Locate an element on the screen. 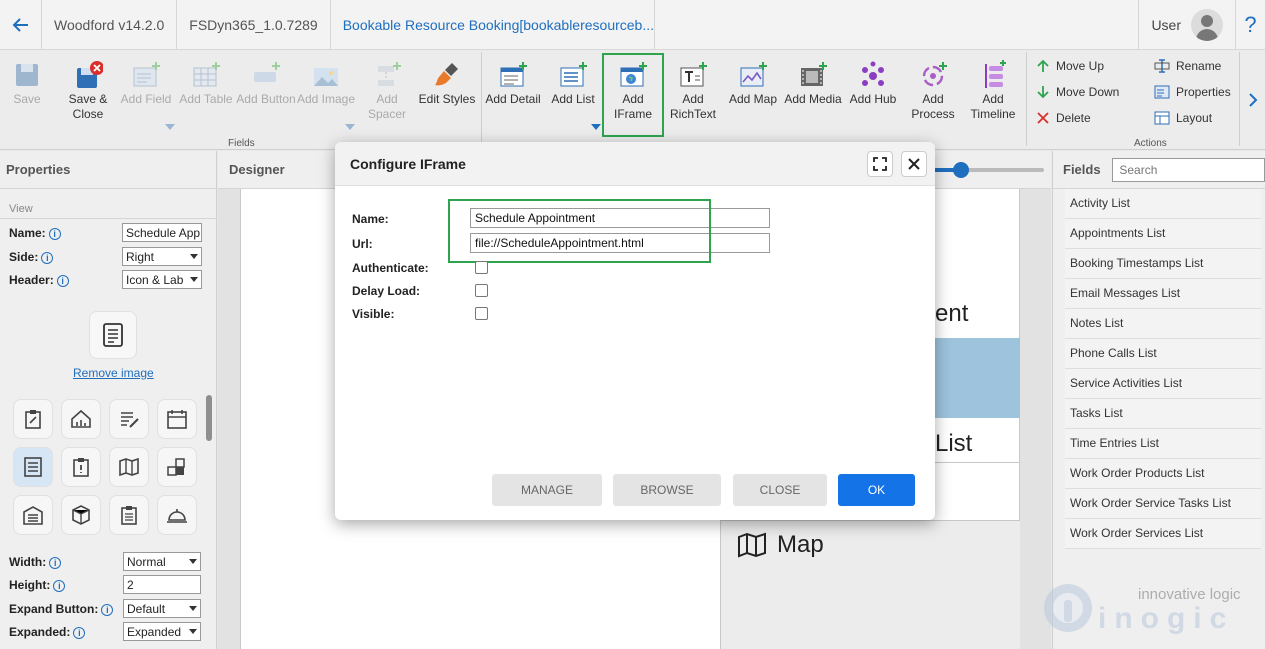  move-up-button: Move Up is located at coordinates (1070, 66).